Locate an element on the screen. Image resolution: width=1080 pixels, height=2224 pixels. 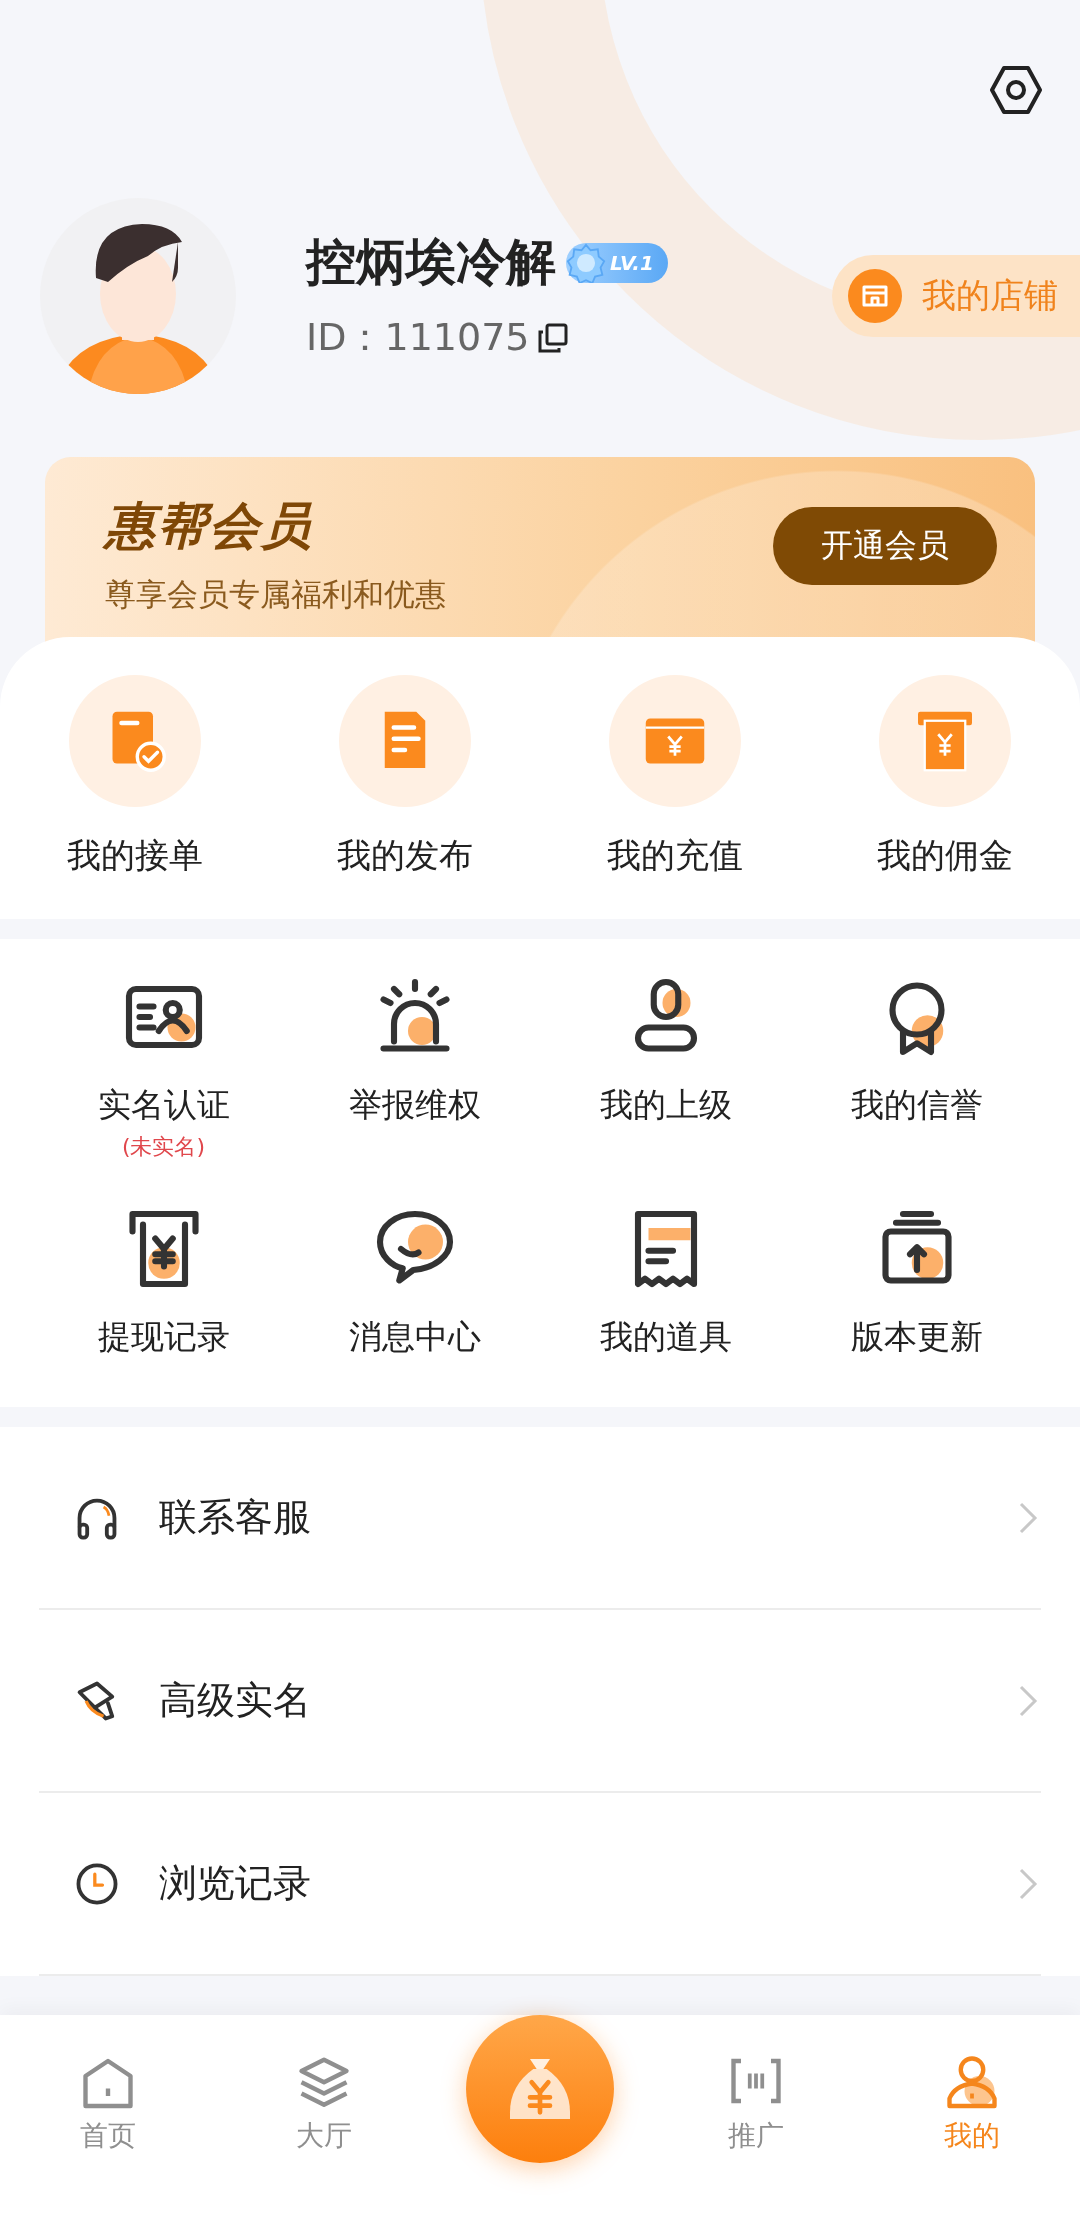
menu-row: 浏览记录 is located at coordinates (540, 1884).